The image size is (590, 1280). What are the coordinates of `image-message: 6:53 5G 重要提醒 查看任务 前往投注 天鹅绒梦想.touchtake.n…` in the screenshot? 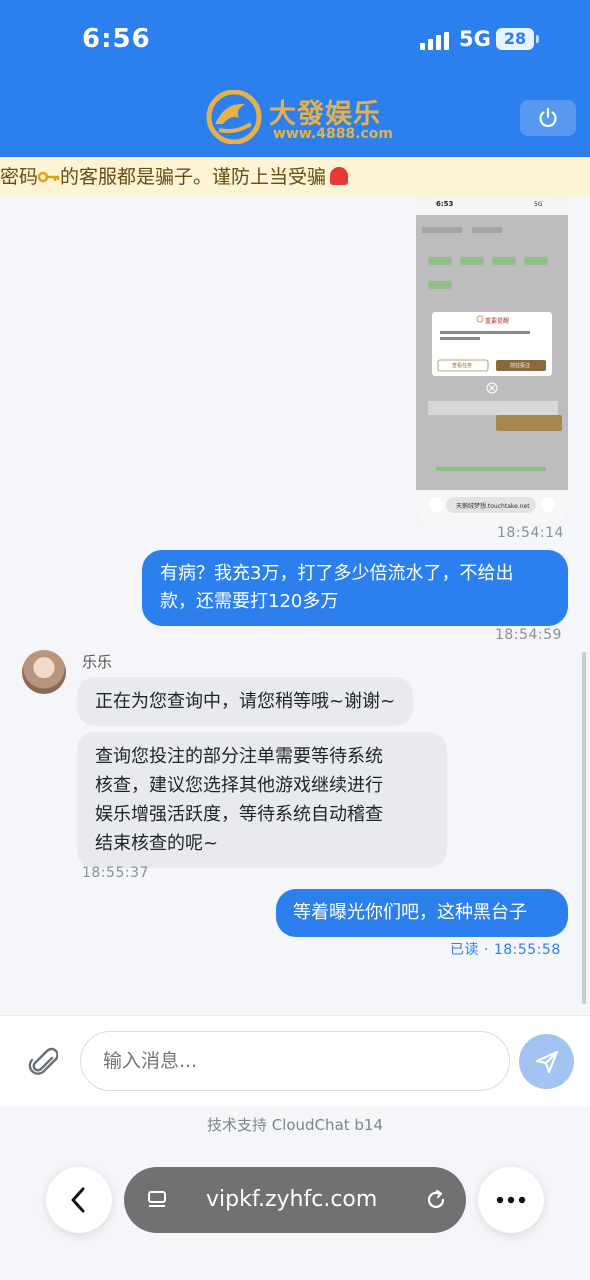 It's located at (492, 359).